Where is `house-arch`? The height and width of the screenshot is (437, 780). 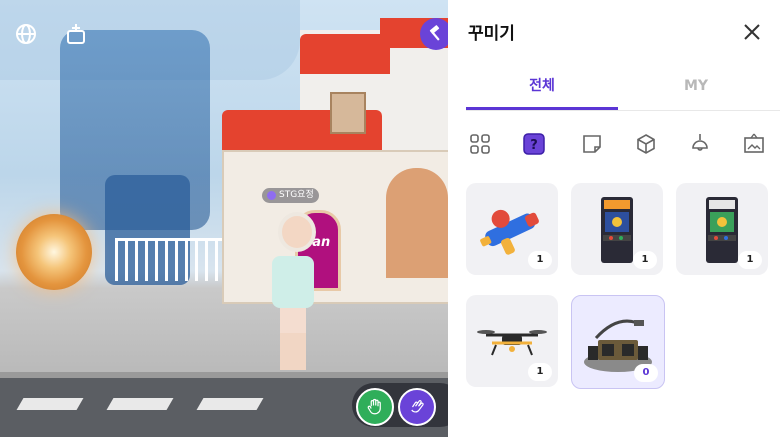 house-arch is located at coordinates (417, 223).